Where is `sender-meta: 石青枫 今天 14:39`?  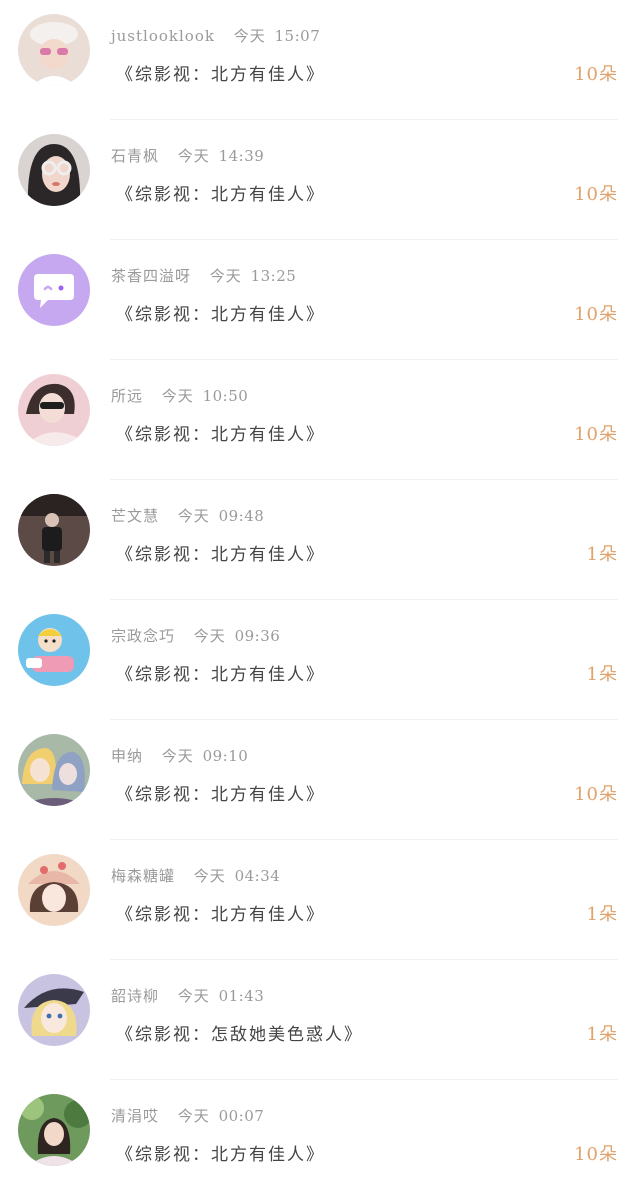 sender-meta: 石青枫 今天 14:39 is located at coordinates (187, 155).